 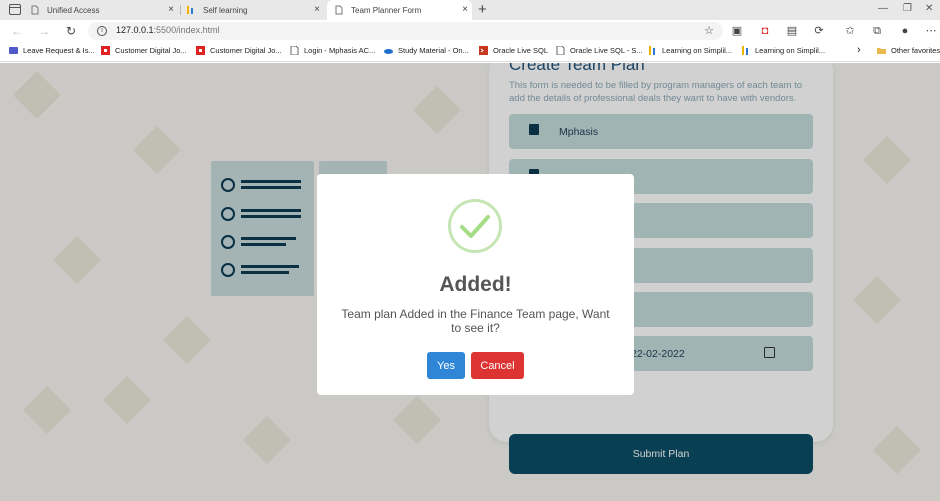 What do you see at coordinates (931, 31) in the screenshot?
I see `more-icon: ⋯` at bounding box center [931, 31].